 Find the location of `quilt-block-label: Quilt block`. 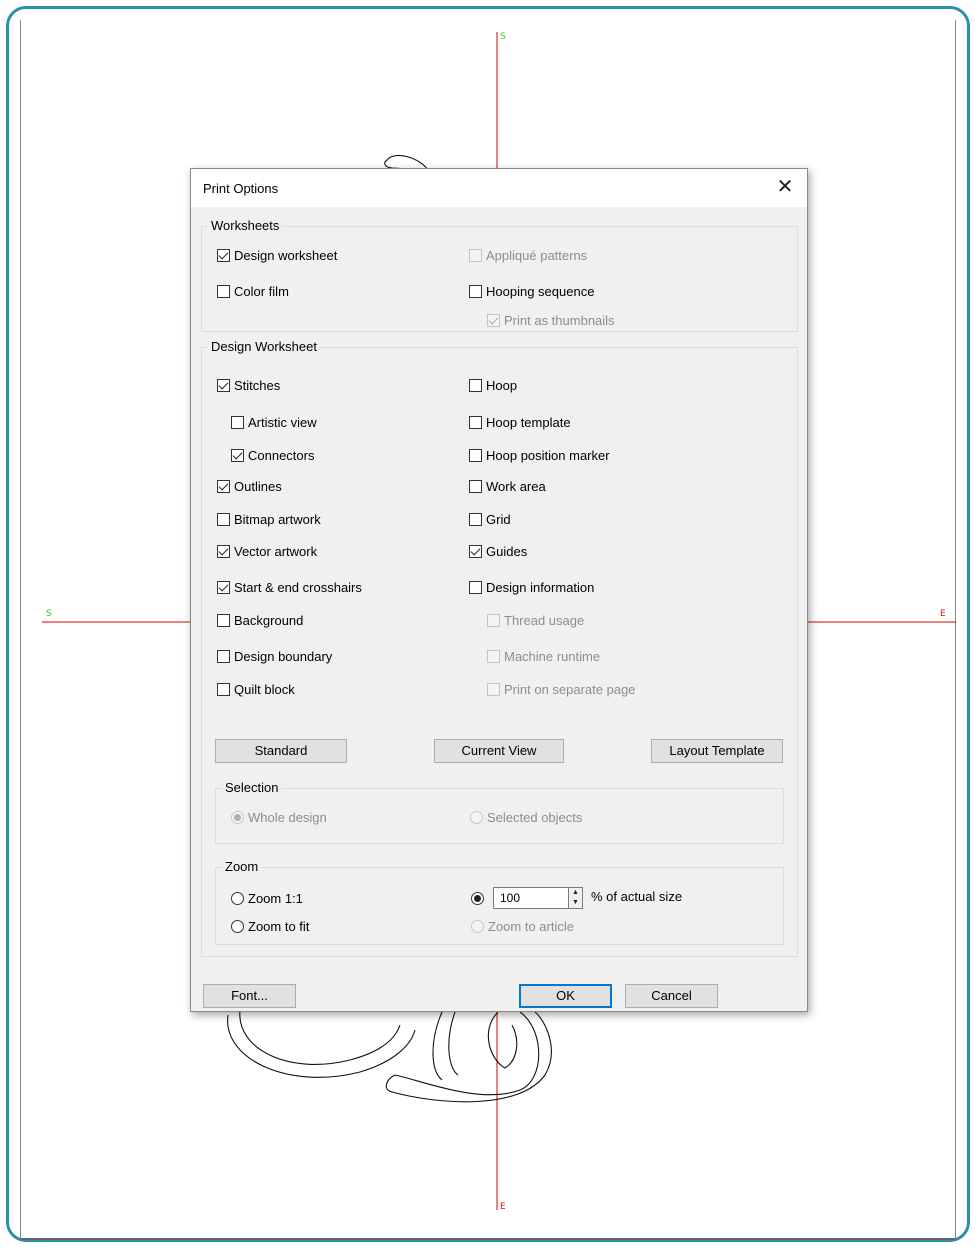

quilt-block-label: Quilt block is located at coordinates (264, 689).